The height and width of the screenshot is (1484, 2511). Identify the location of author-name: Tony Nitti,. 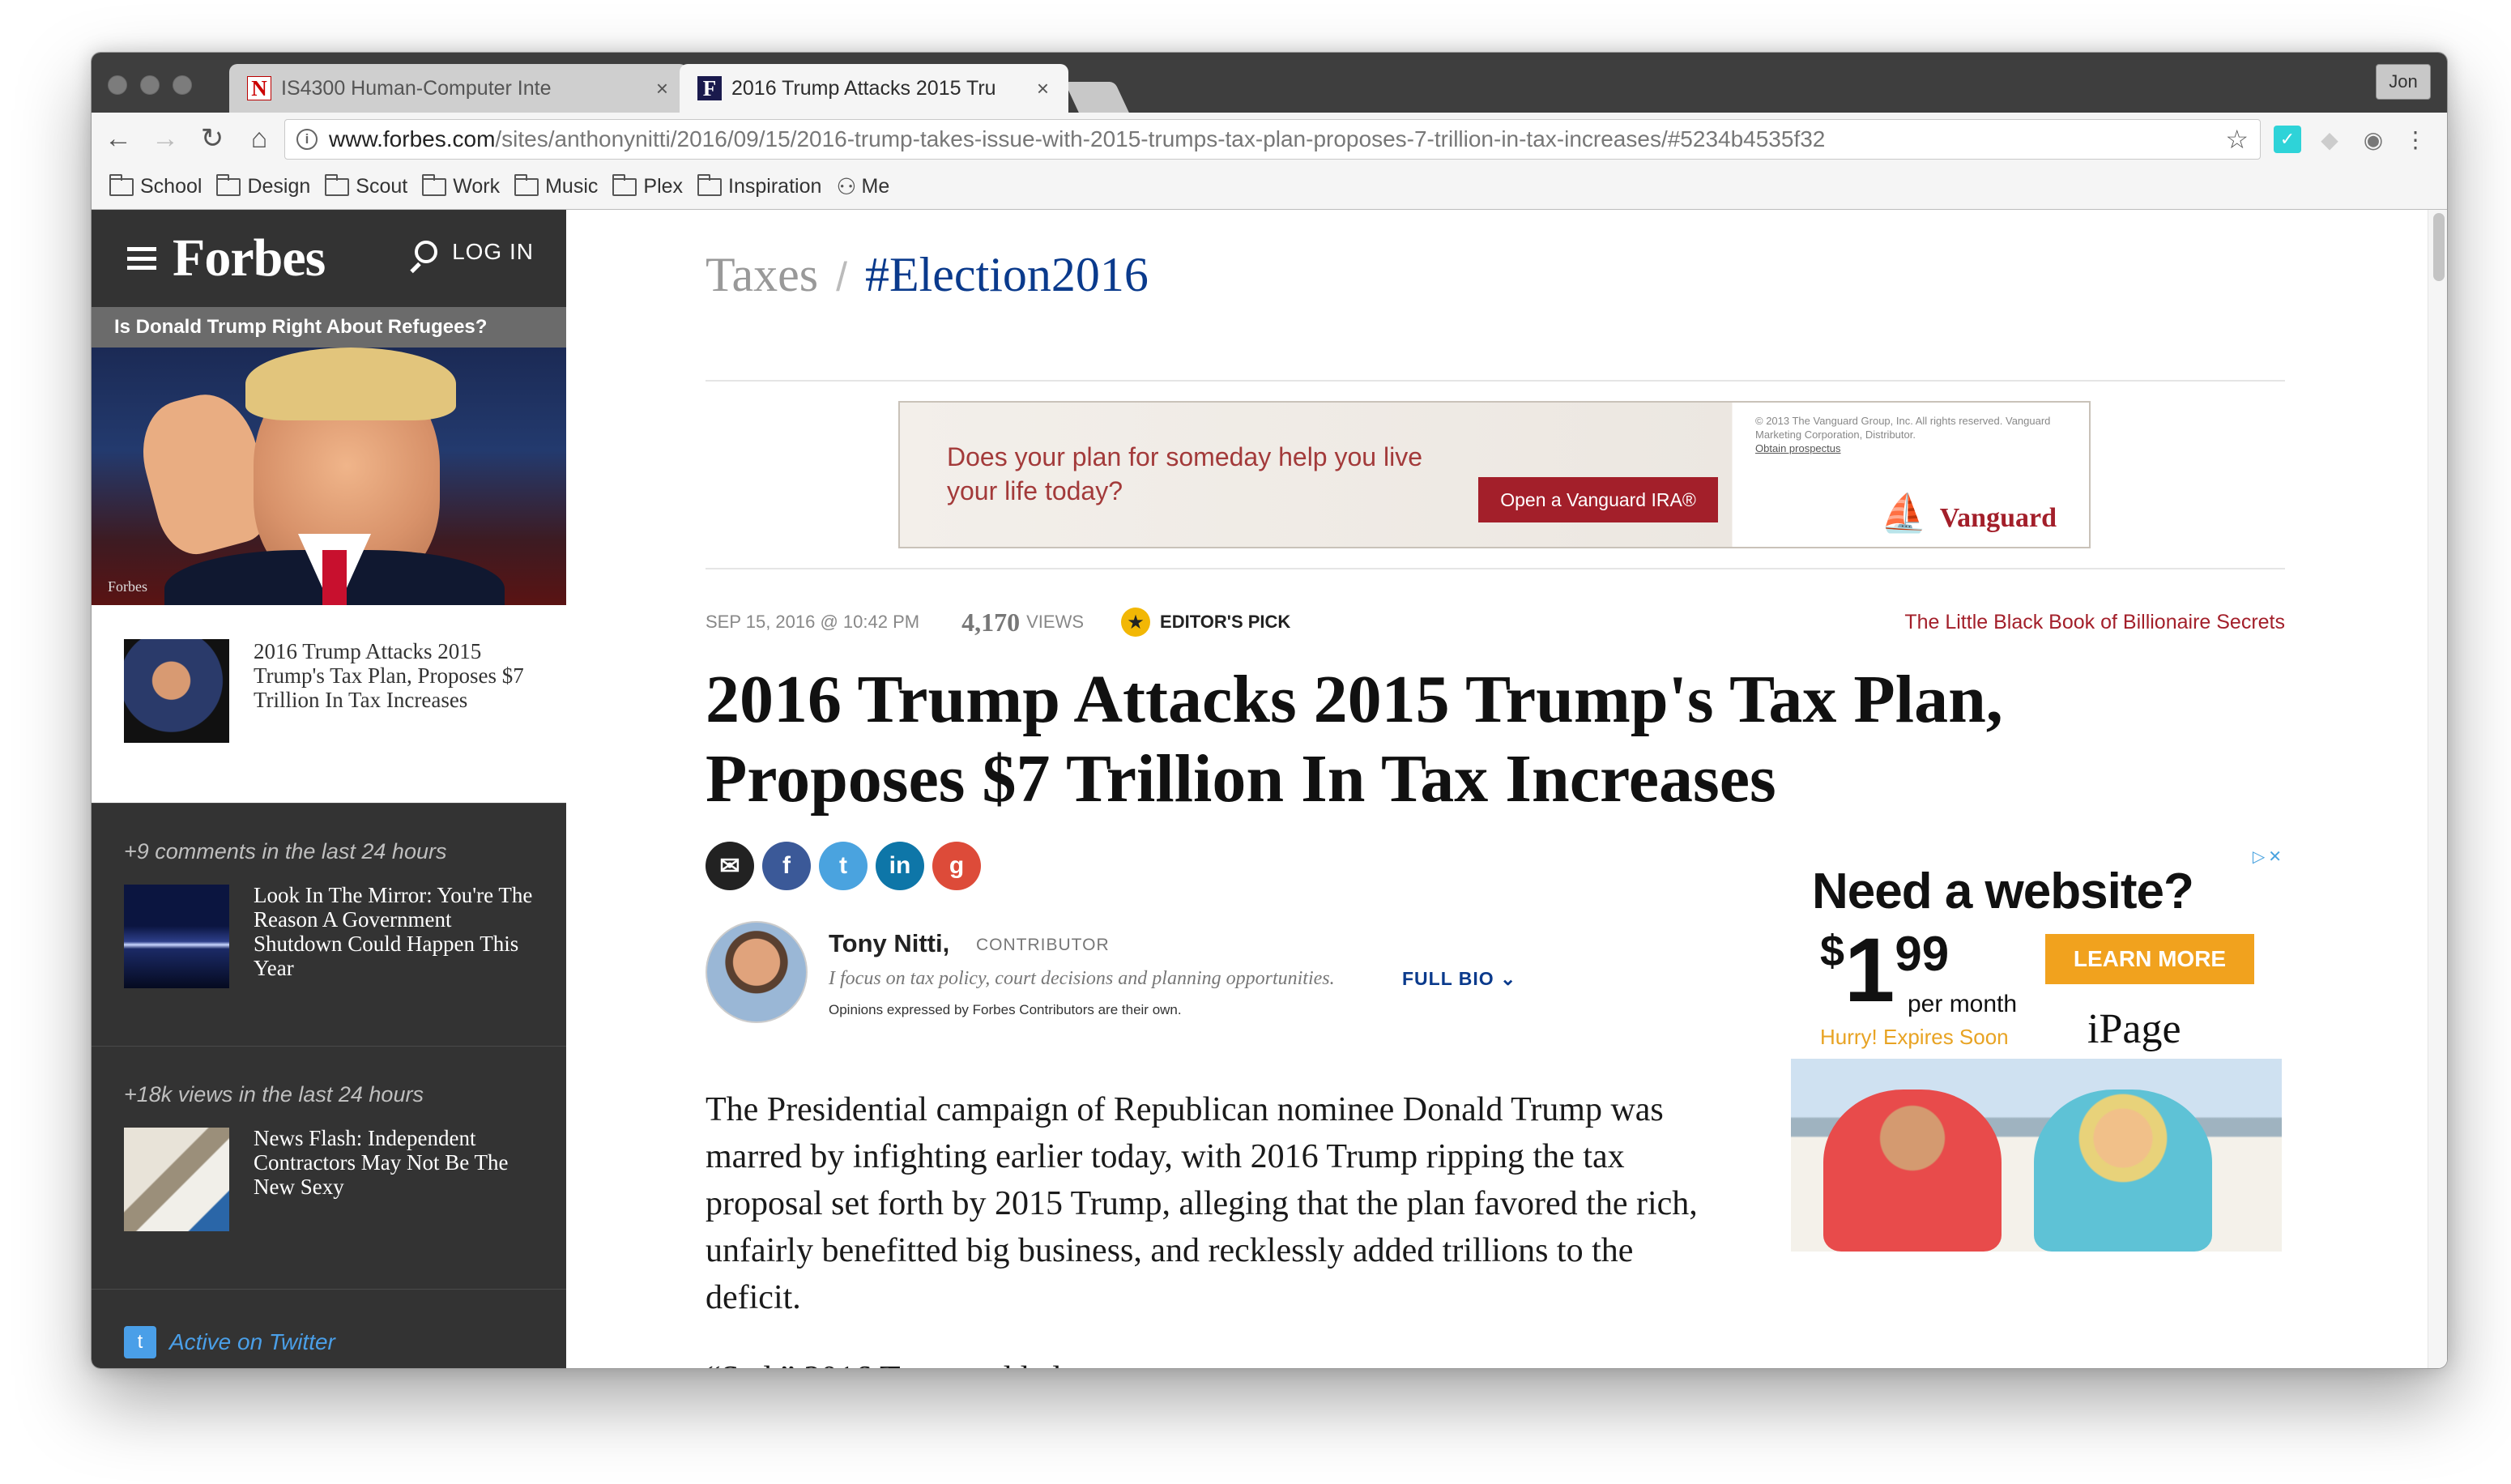
(889, 943).